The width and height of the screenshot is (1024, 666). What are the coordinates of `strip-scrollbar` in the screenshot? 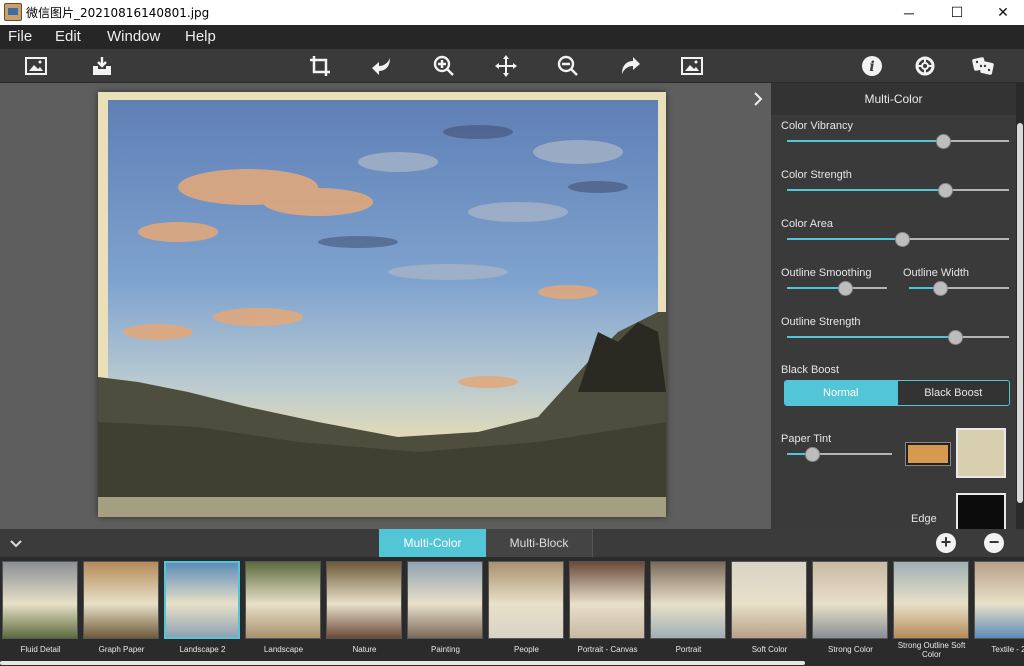 It's located at (402, 663).